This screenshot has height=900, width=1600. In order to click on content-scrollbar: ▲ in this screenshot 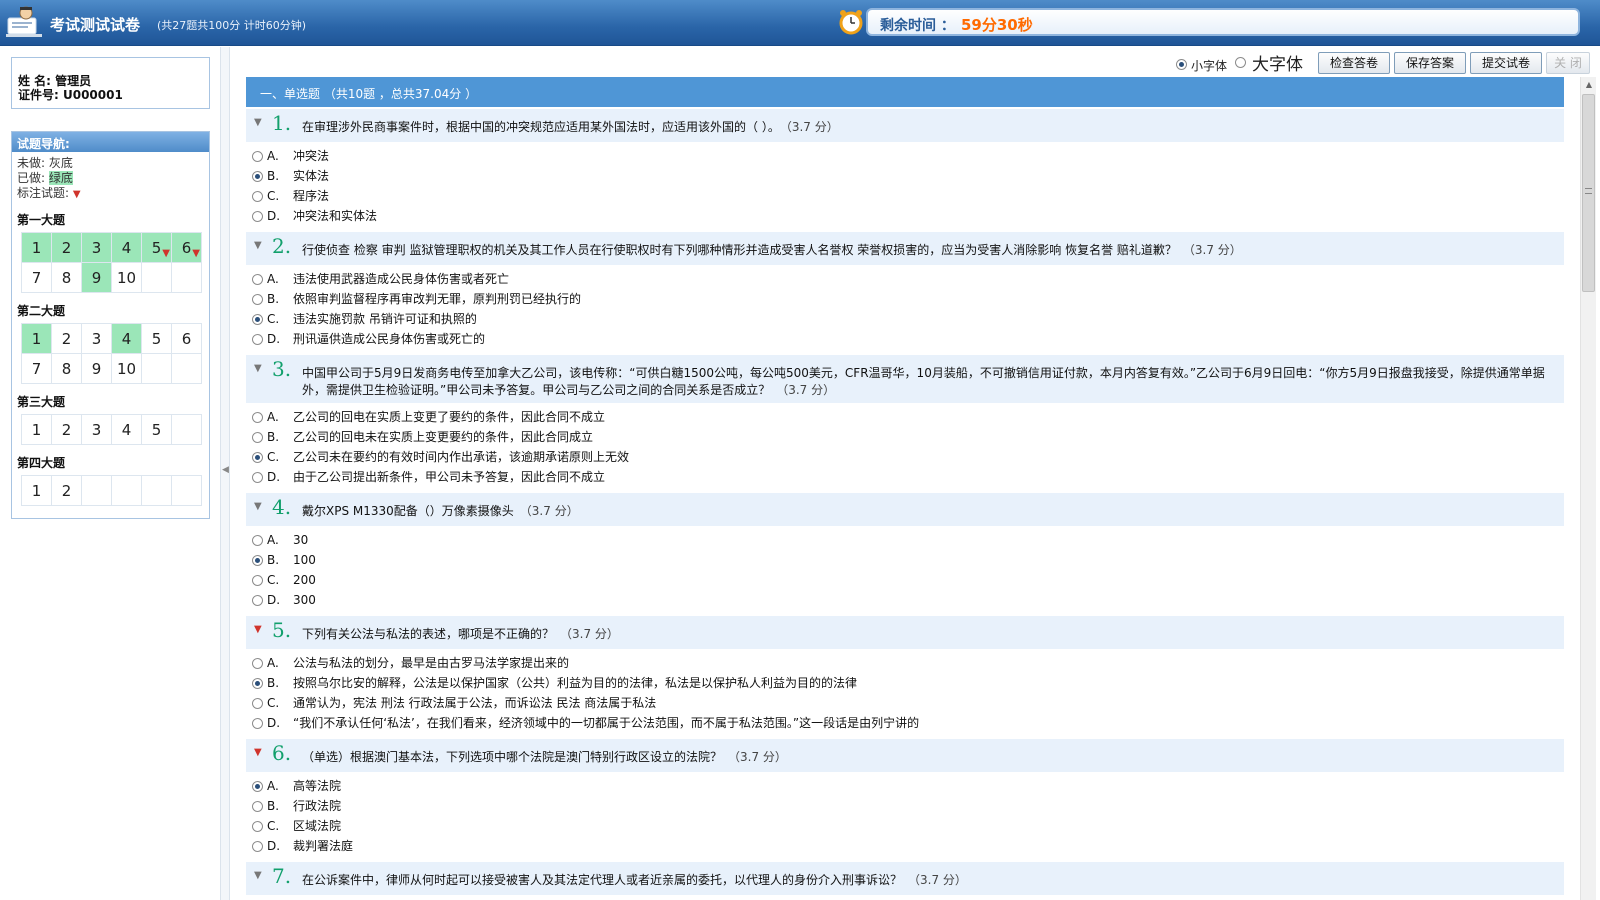, I will do `click(1588, 488)`.